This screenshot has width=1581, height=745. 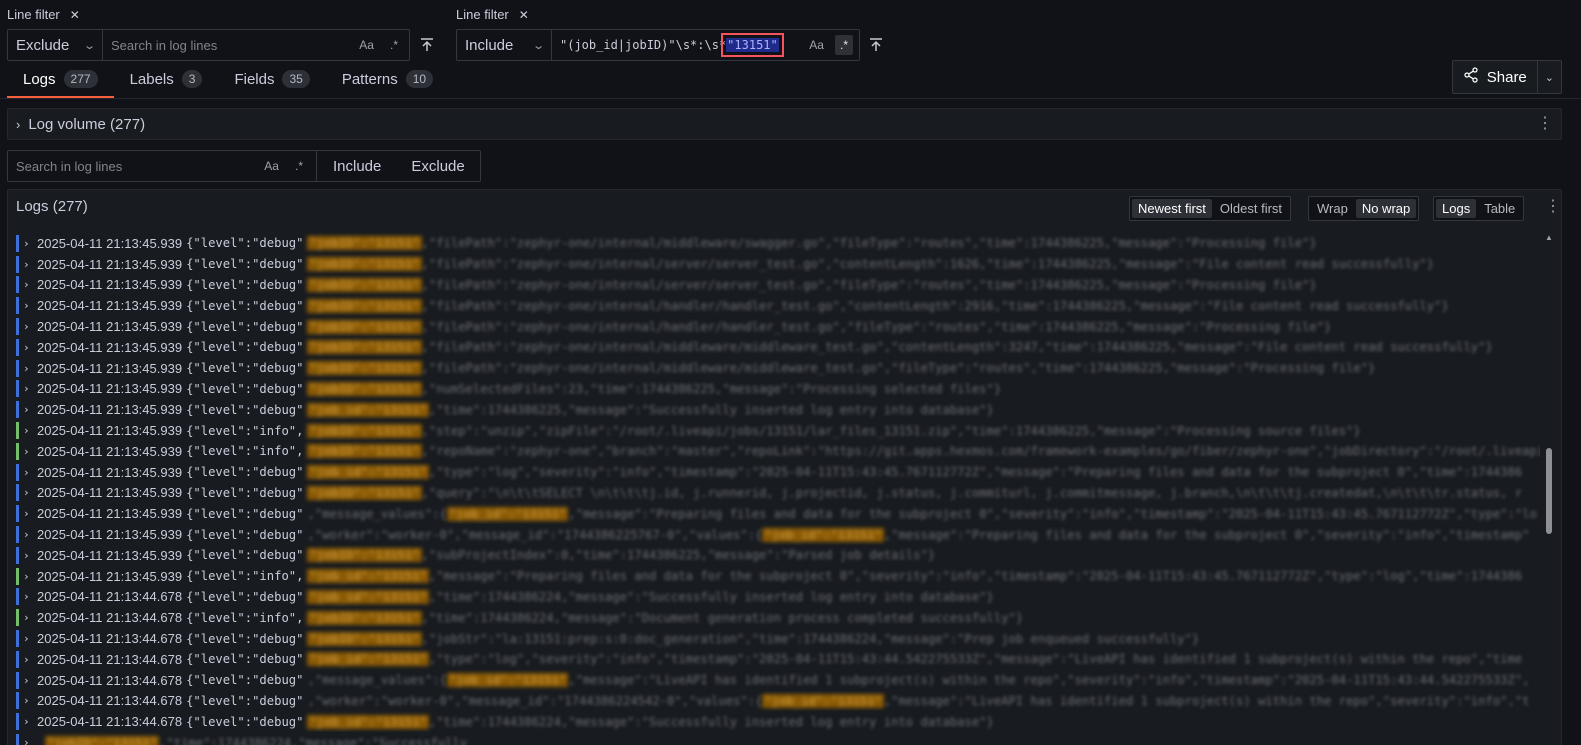 What do you see at coordinates (387, 79) in the screenshot?
I see `tab-patterns: Patterns 10` at bounding box center [387, 79].